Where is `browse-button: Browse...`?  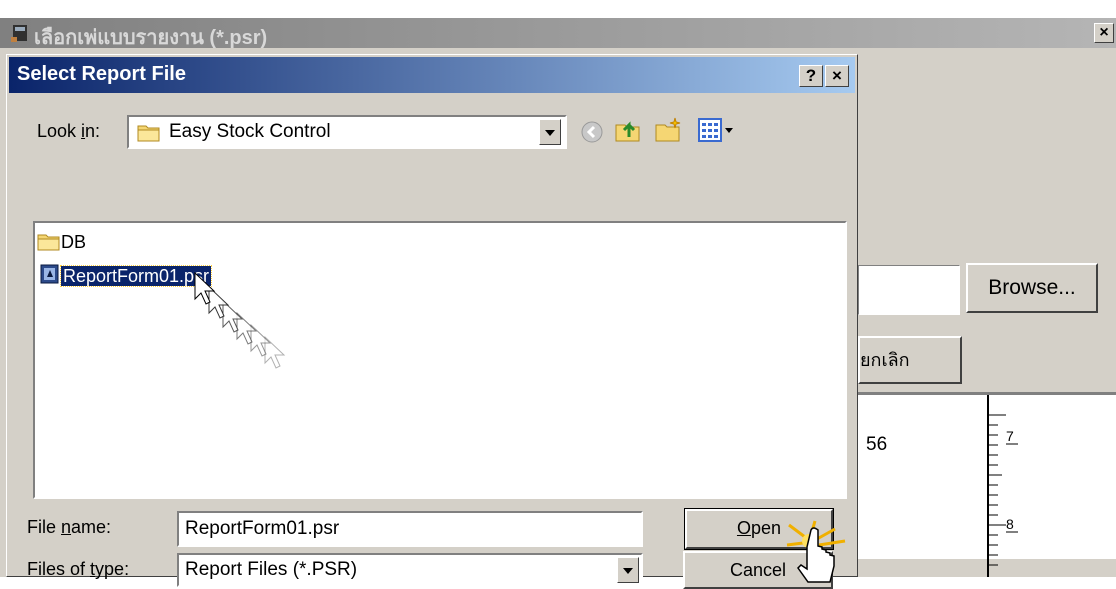 browse-button: Browse... is located at coordinates (1032, 288).